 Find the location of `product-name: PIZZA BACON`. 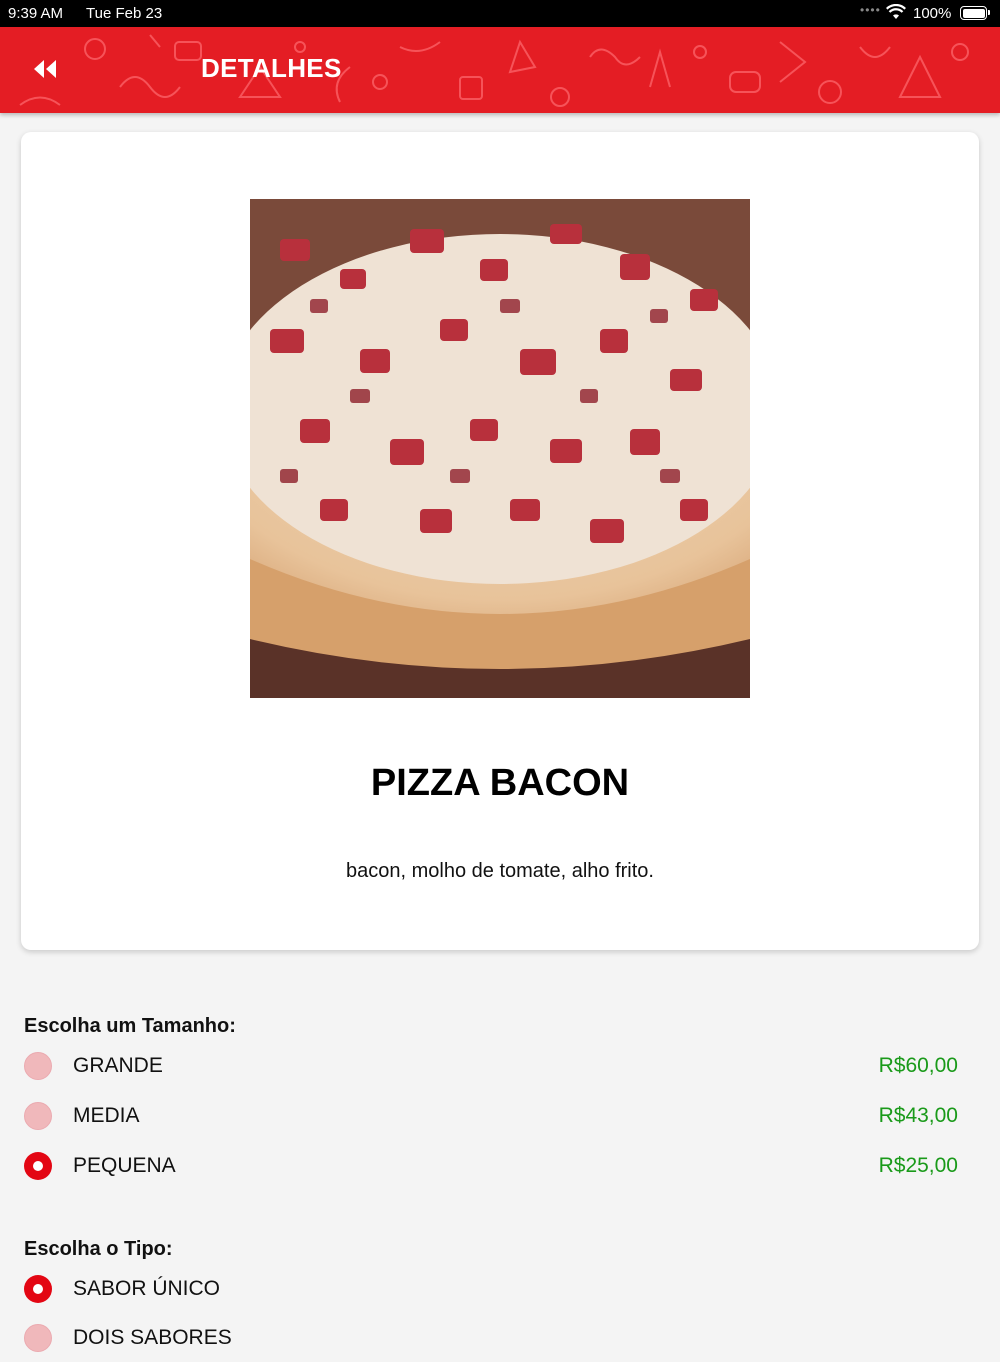

product-name: PIZZA BACON is located at coordinates (500, 783).